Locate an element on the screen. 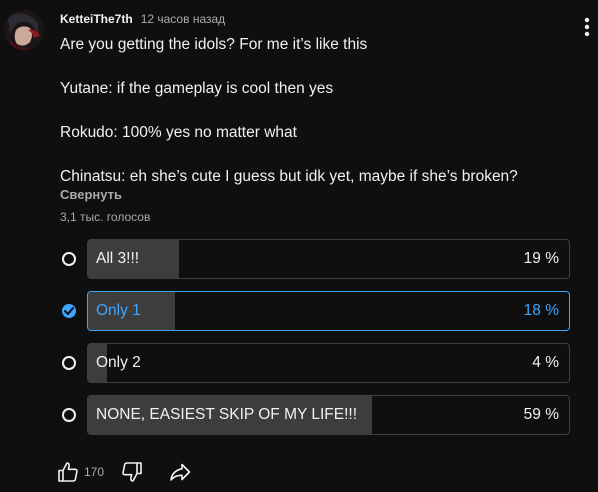 The image size is (598, 492). thumb-up-icon is located at coordinates (68, 472).